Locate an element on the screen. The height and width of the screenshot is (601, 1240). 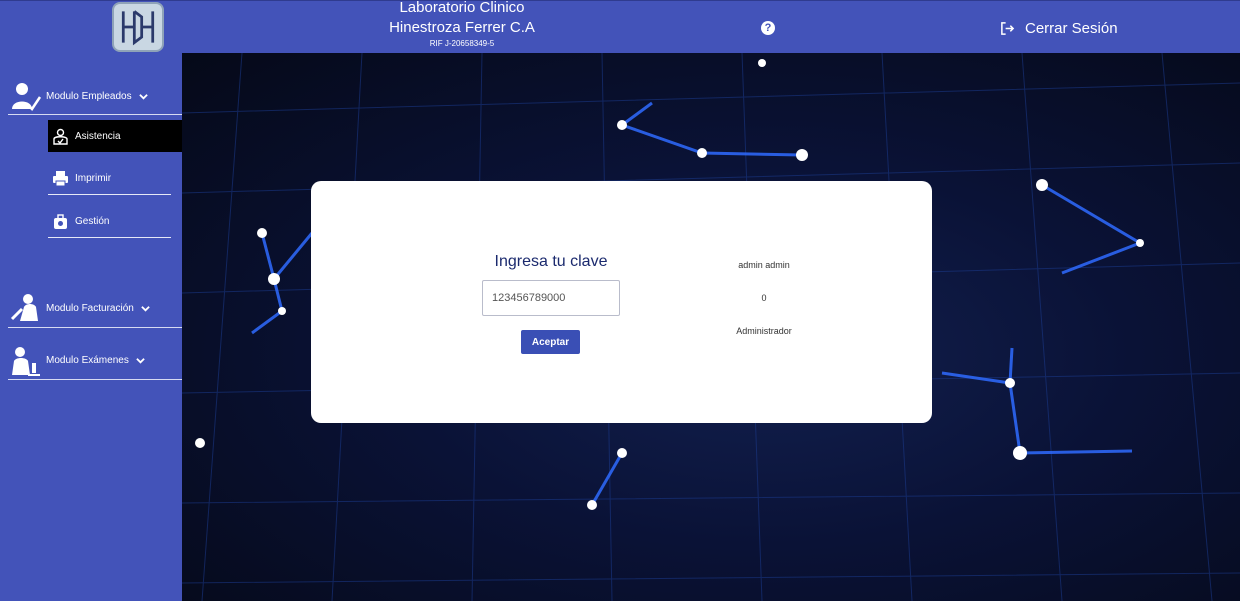
module-label: Modulo Facturación is located at coordinates (90, 308).